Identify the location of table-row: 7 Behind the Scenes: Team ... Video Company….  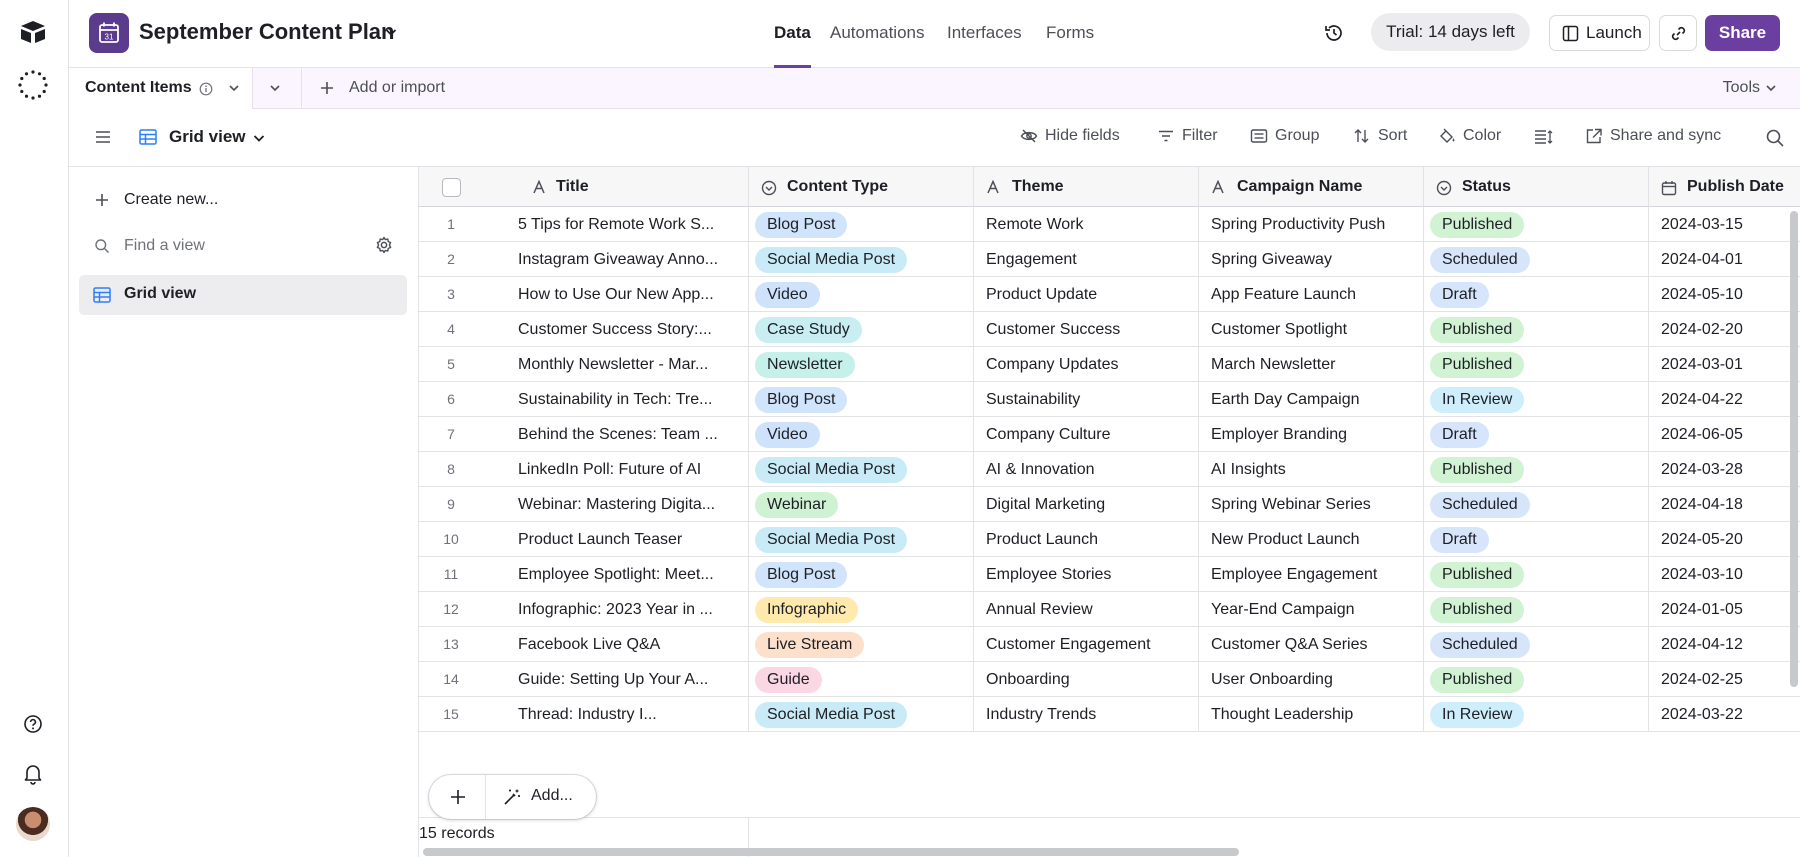
(1109, 434).